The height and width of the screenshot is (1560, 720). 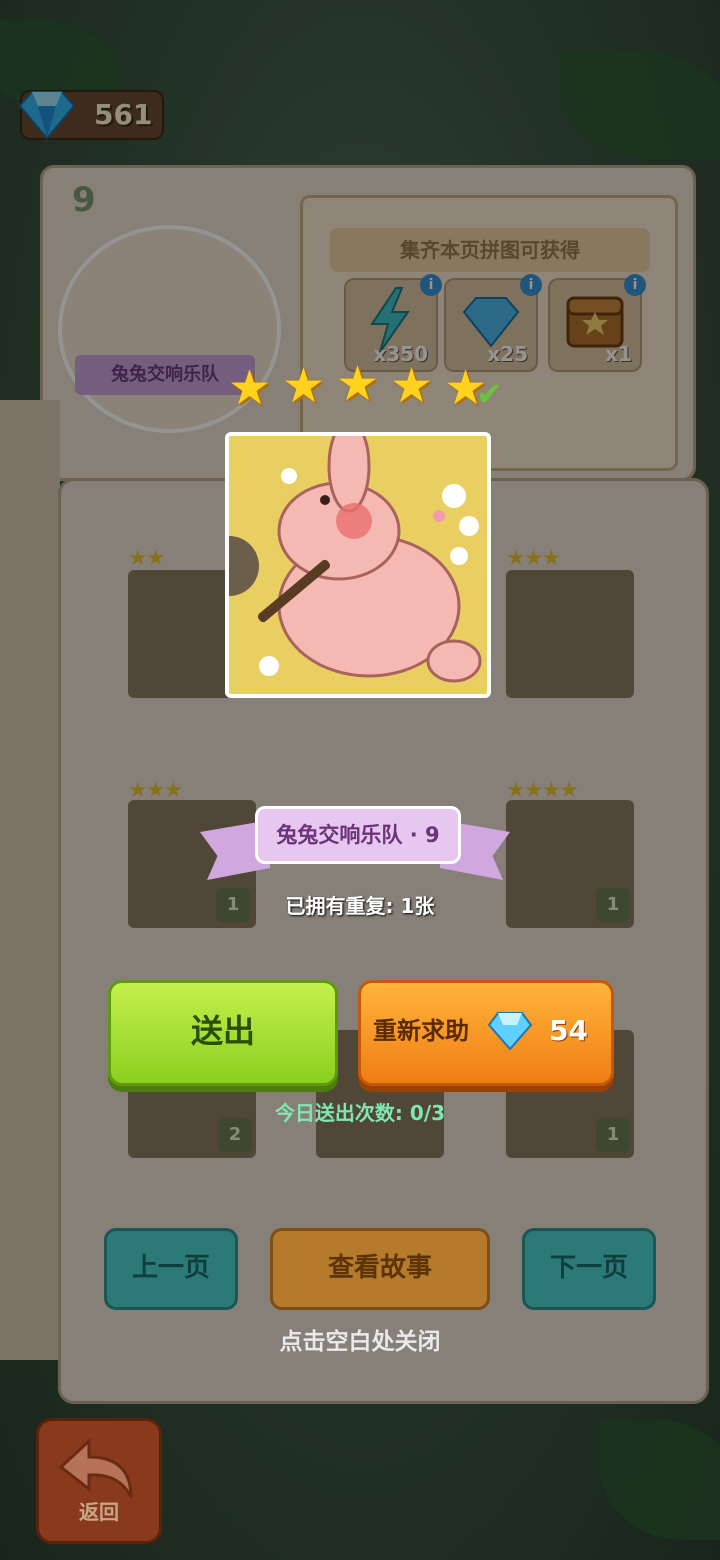 I want to click on send-button-label: 送出, so click(x=222, y=1031).